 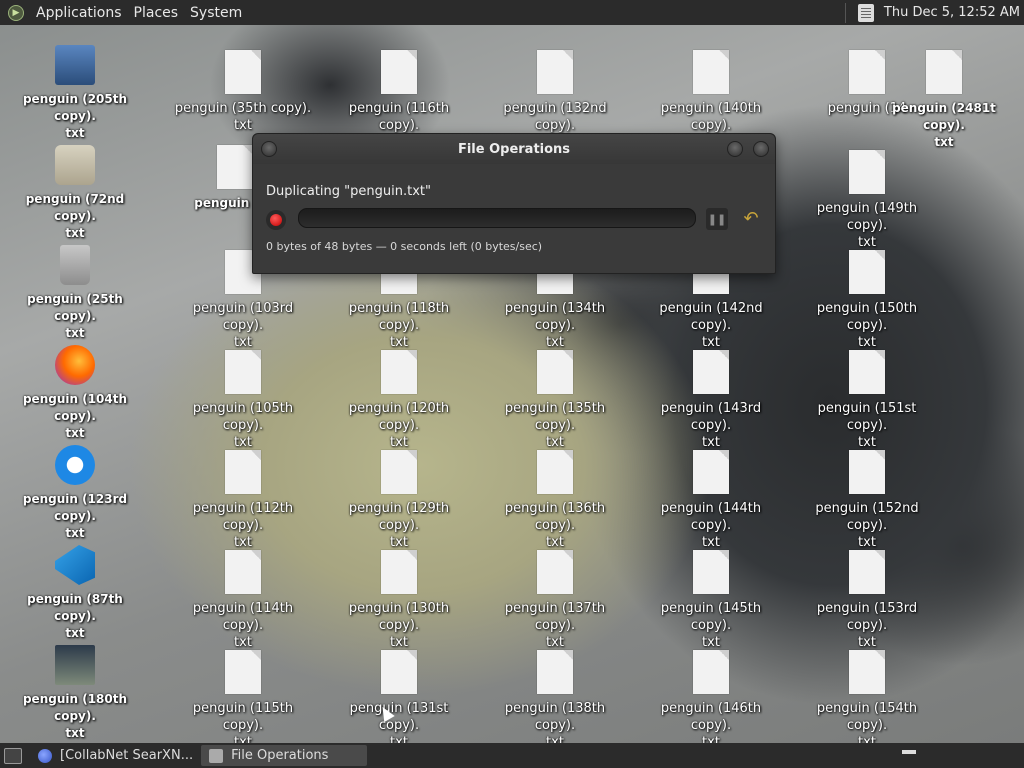 I want to click on desktop-icon-file: penguin (149th copy). txt, so click(x=867, y=200).